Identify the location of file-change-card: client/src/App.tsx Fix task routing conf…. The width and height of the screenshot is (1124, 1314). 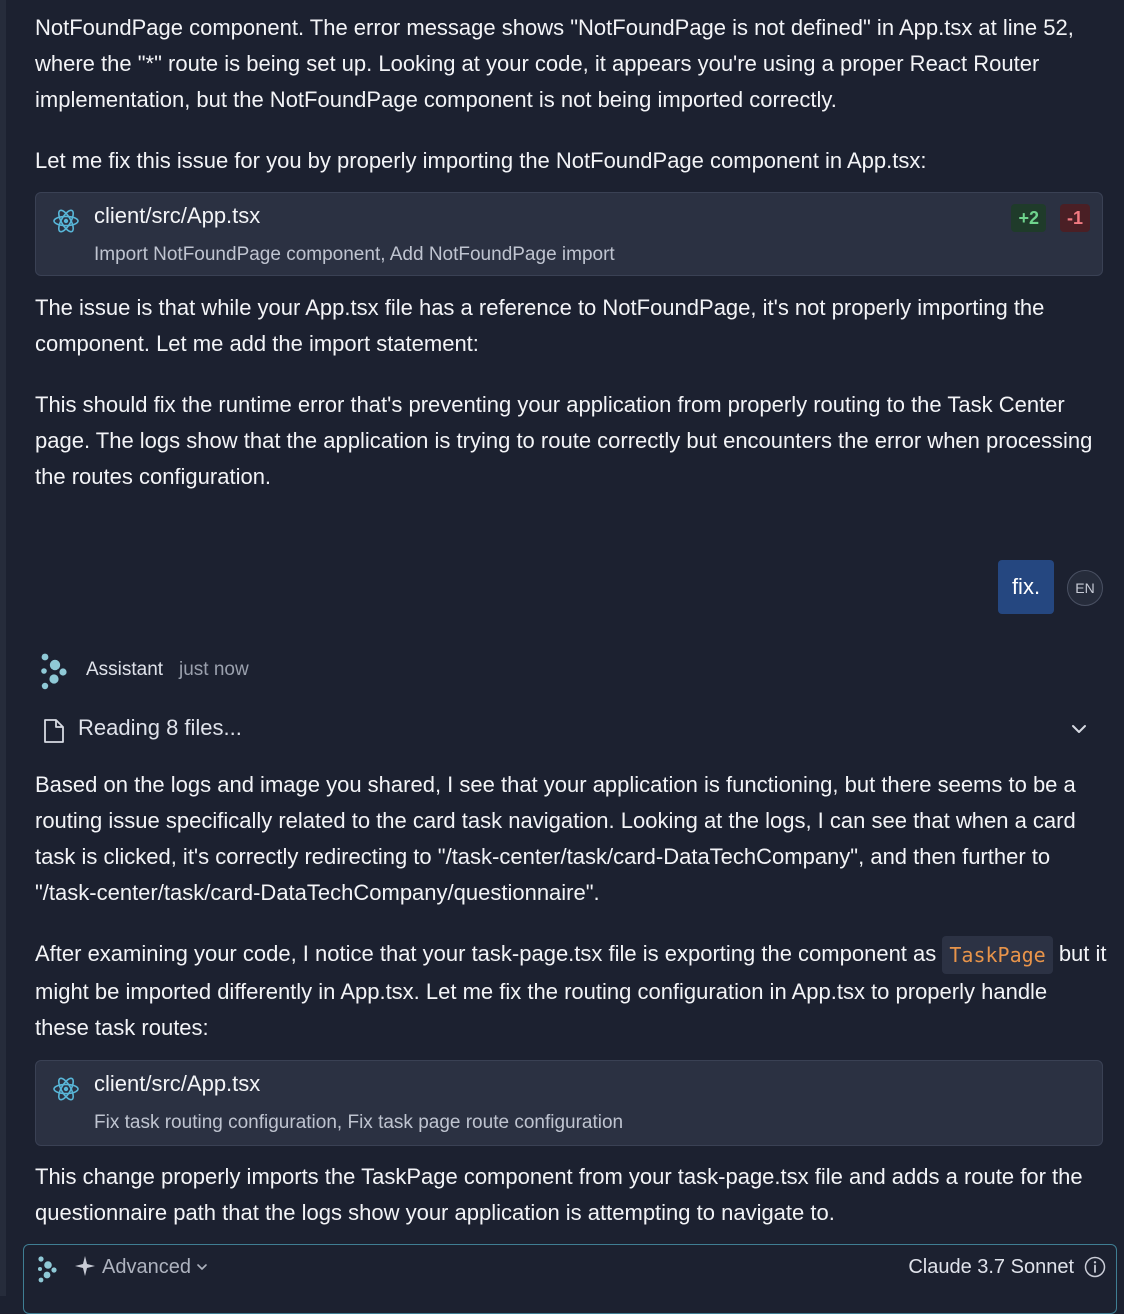
(569, 1103).